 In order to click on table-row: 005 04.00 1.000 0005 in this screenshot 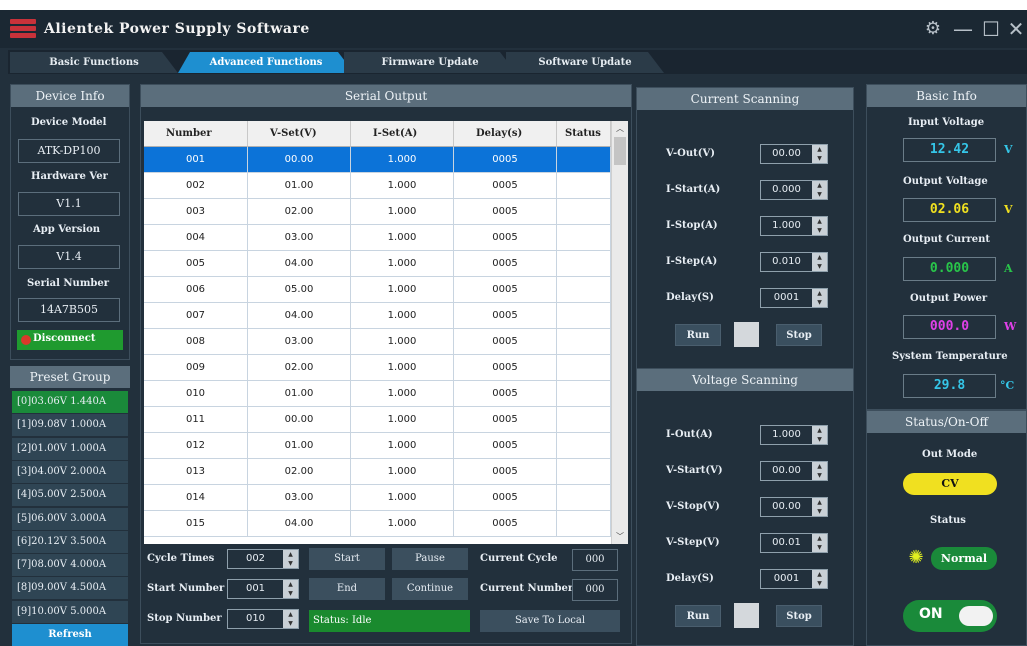, I will do `click(377, 264)`.